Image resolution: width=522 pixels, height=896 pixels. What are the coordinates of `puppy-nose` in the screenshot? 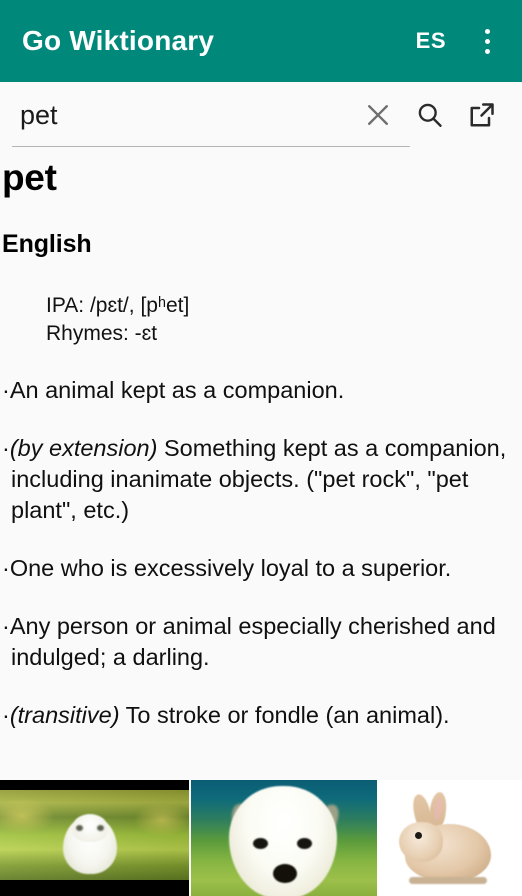 It's located at (285, 873).